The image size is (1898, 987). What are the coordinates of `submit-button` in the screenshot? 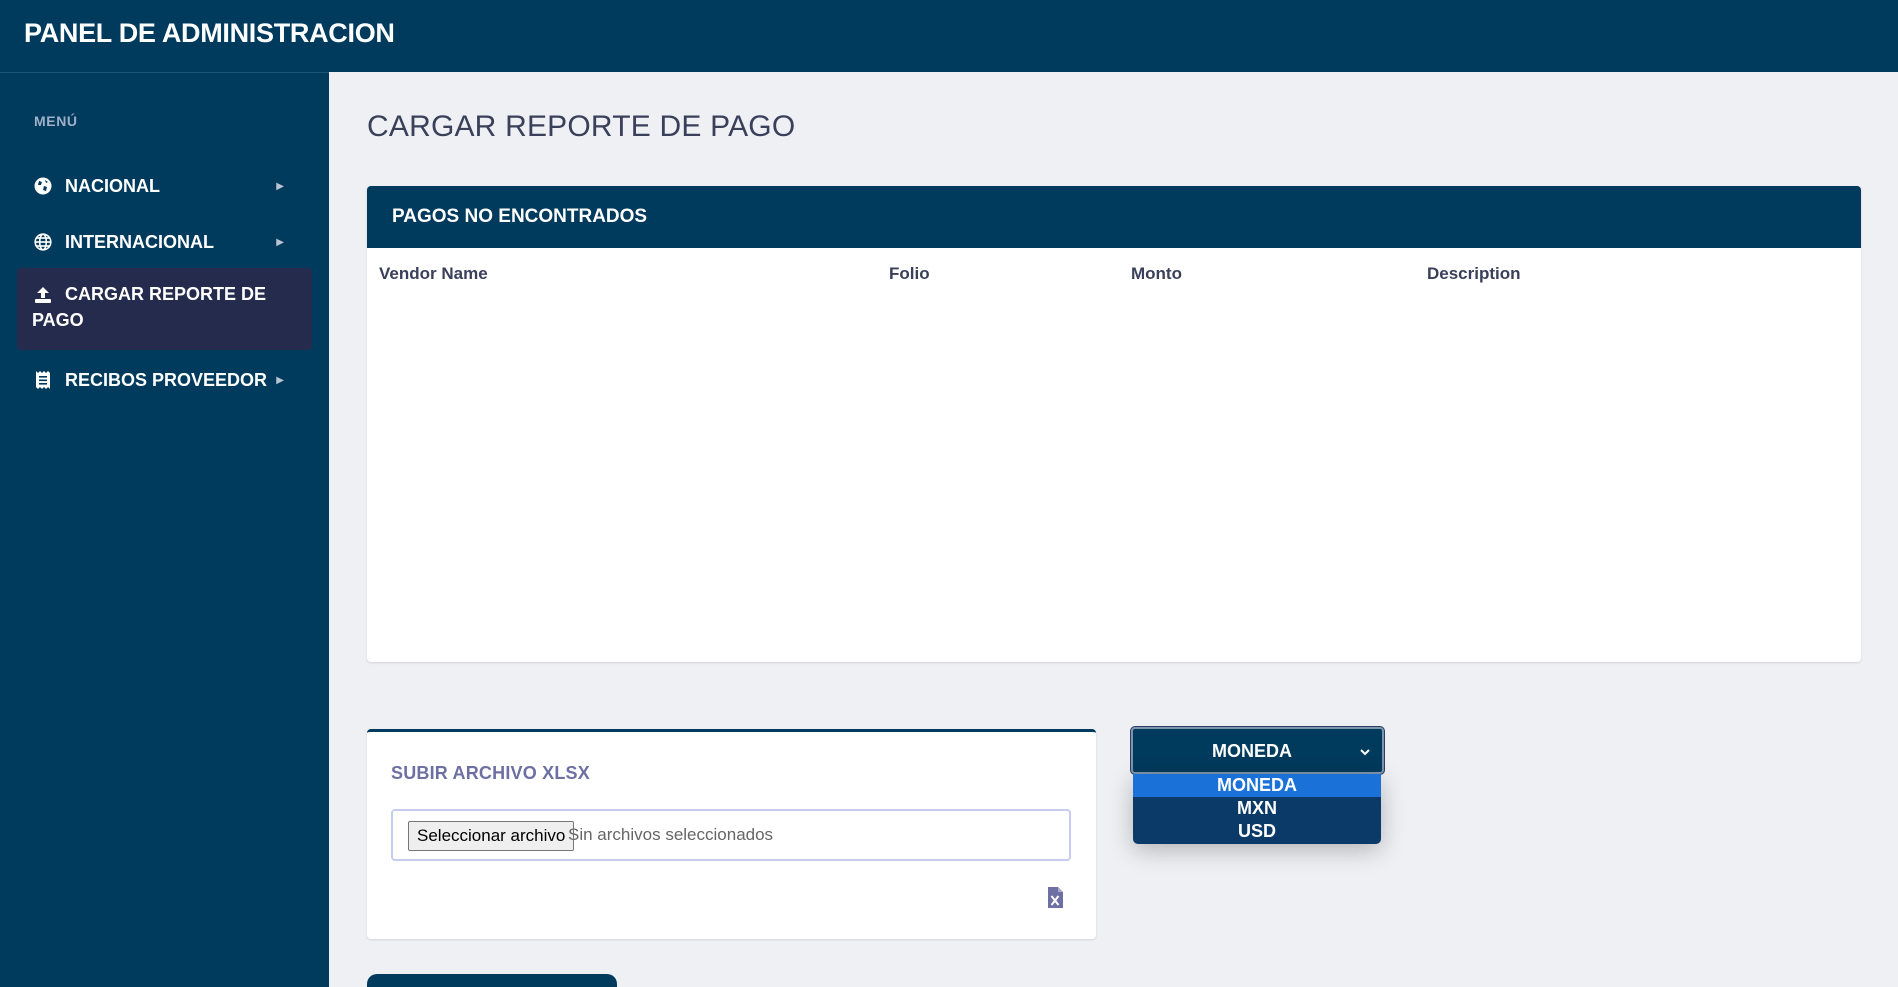 It's located at (492, 980).